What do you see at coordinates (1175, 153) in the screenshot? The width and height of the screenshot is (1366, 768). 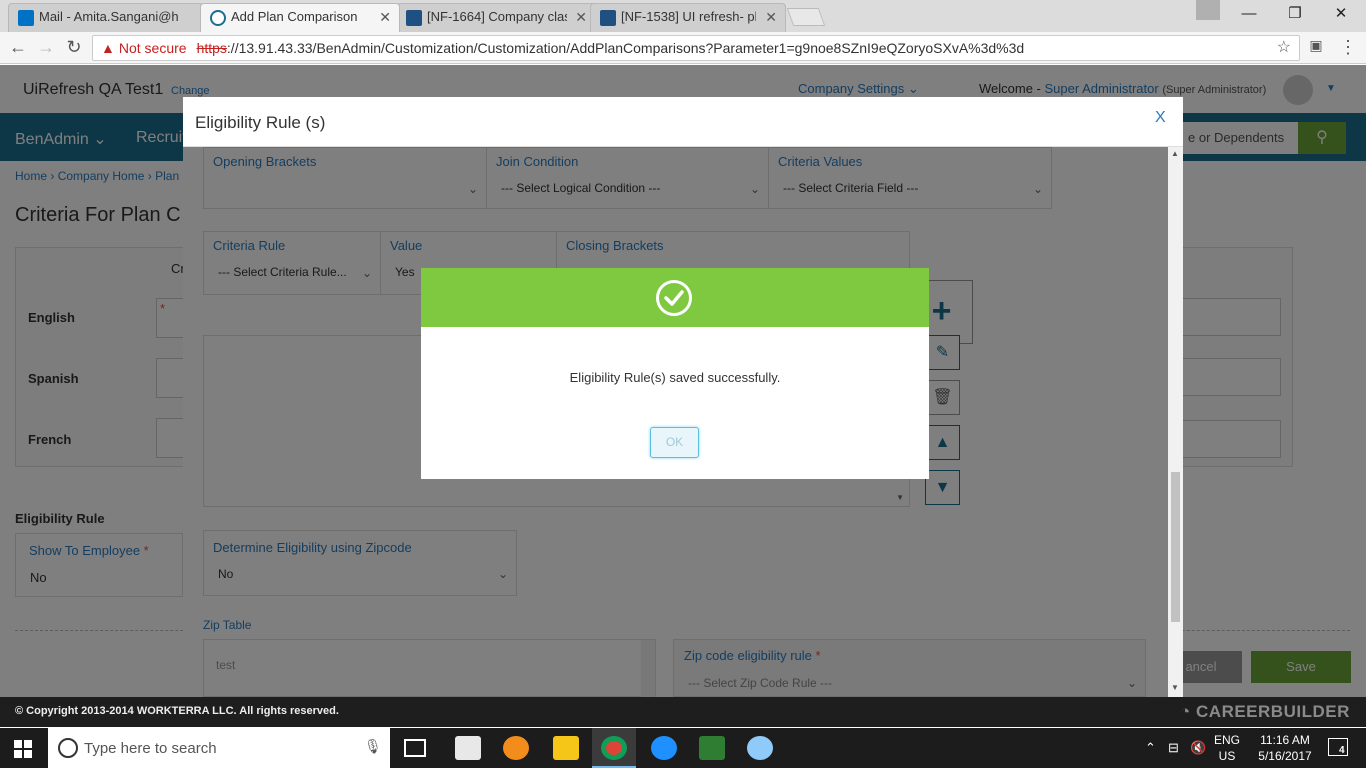 I see `scroll-up-icon: ▲` at bounding box center [1175, 153].